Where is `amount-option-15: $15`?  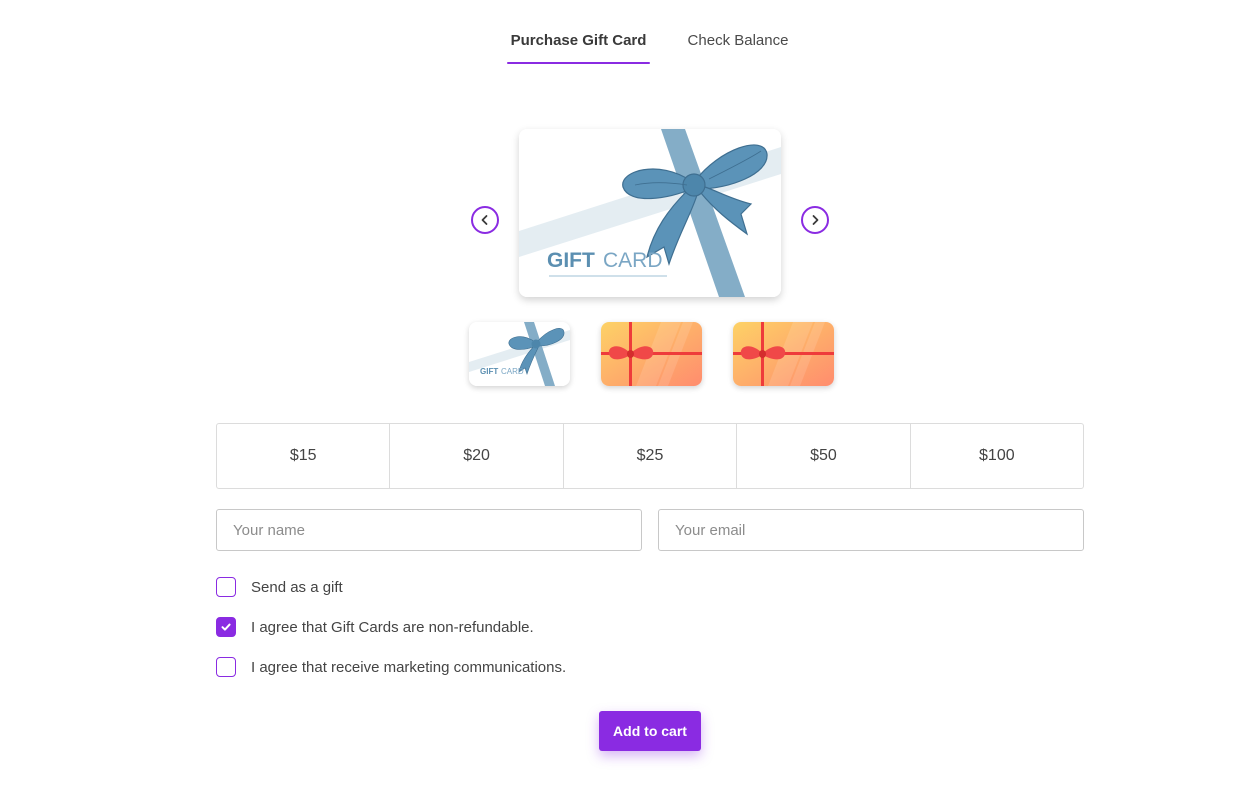 amount-option-15: $15 is located at coordinates (304, 456).